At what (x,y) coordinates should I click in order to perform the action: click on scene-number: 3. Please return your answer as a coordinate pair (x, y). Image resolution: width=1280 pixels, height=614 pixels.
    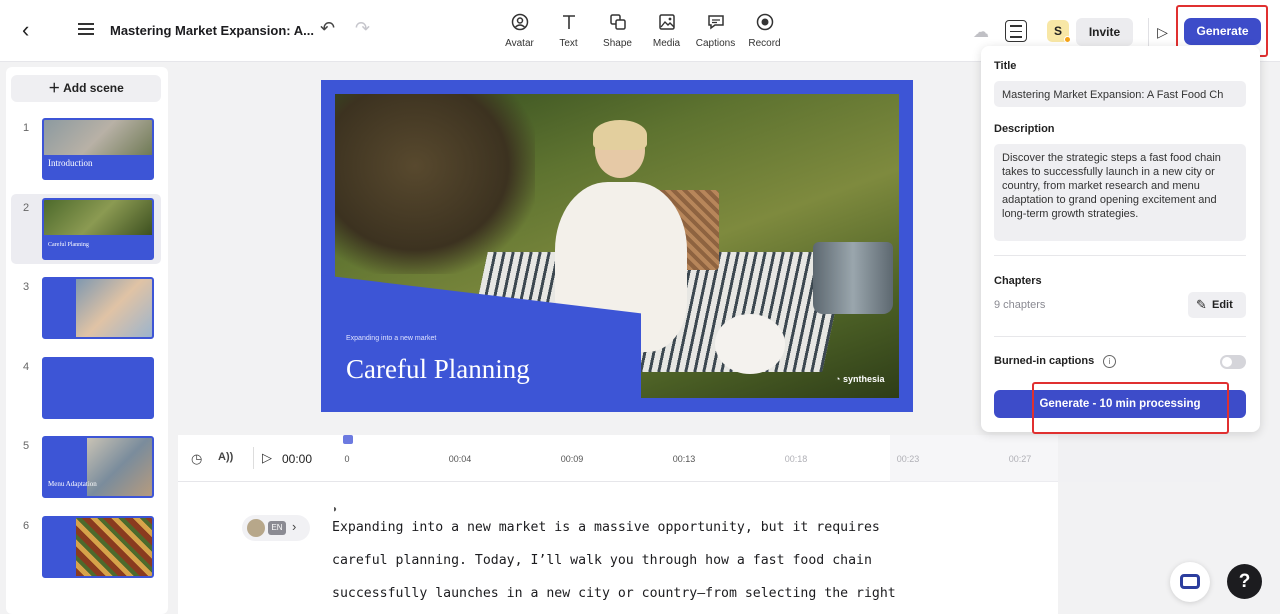
    Looking at the image, I should click on (26, 287).